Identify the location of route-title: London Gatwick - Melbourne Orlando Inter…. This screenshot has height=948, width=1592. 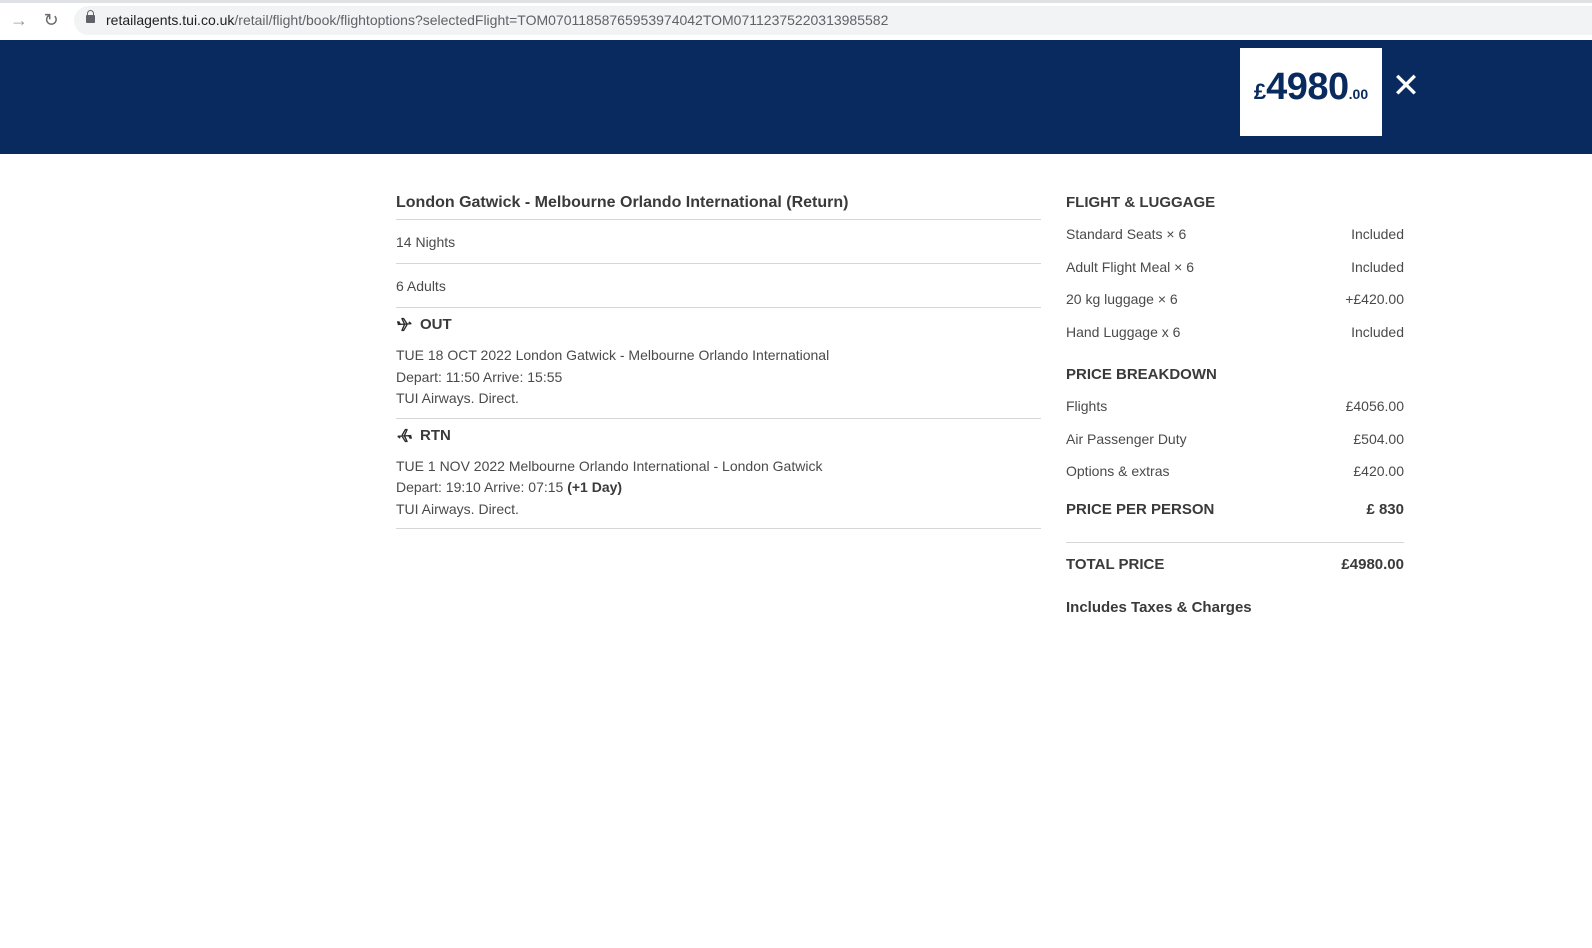
(718, 202).